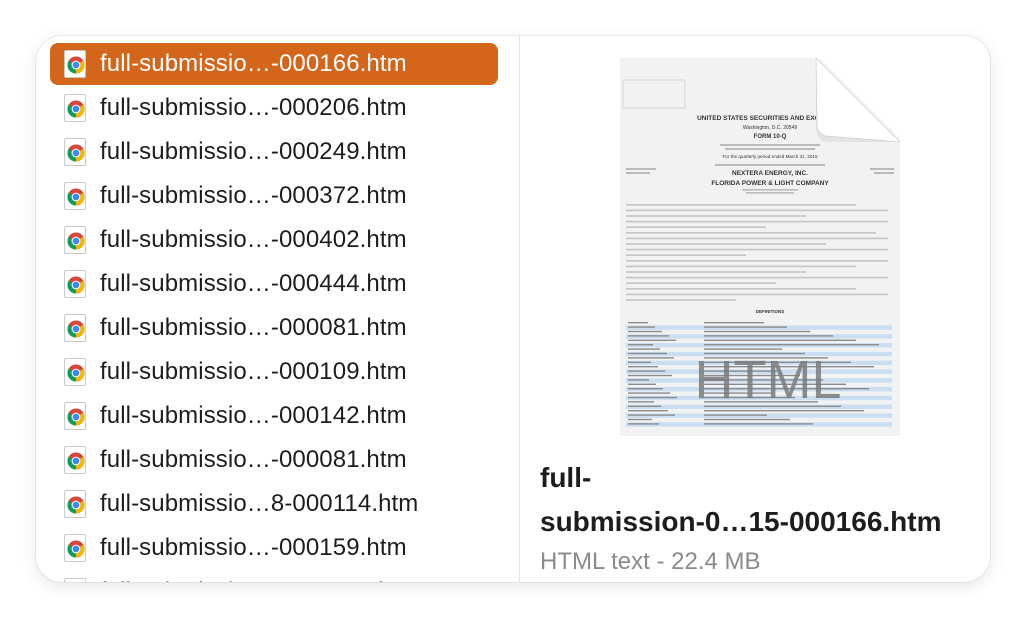  What do you see at coordinates (768, 380) in the screenshot?
I see `html-watermark-text: HTML` at bounding box center [768, 380].